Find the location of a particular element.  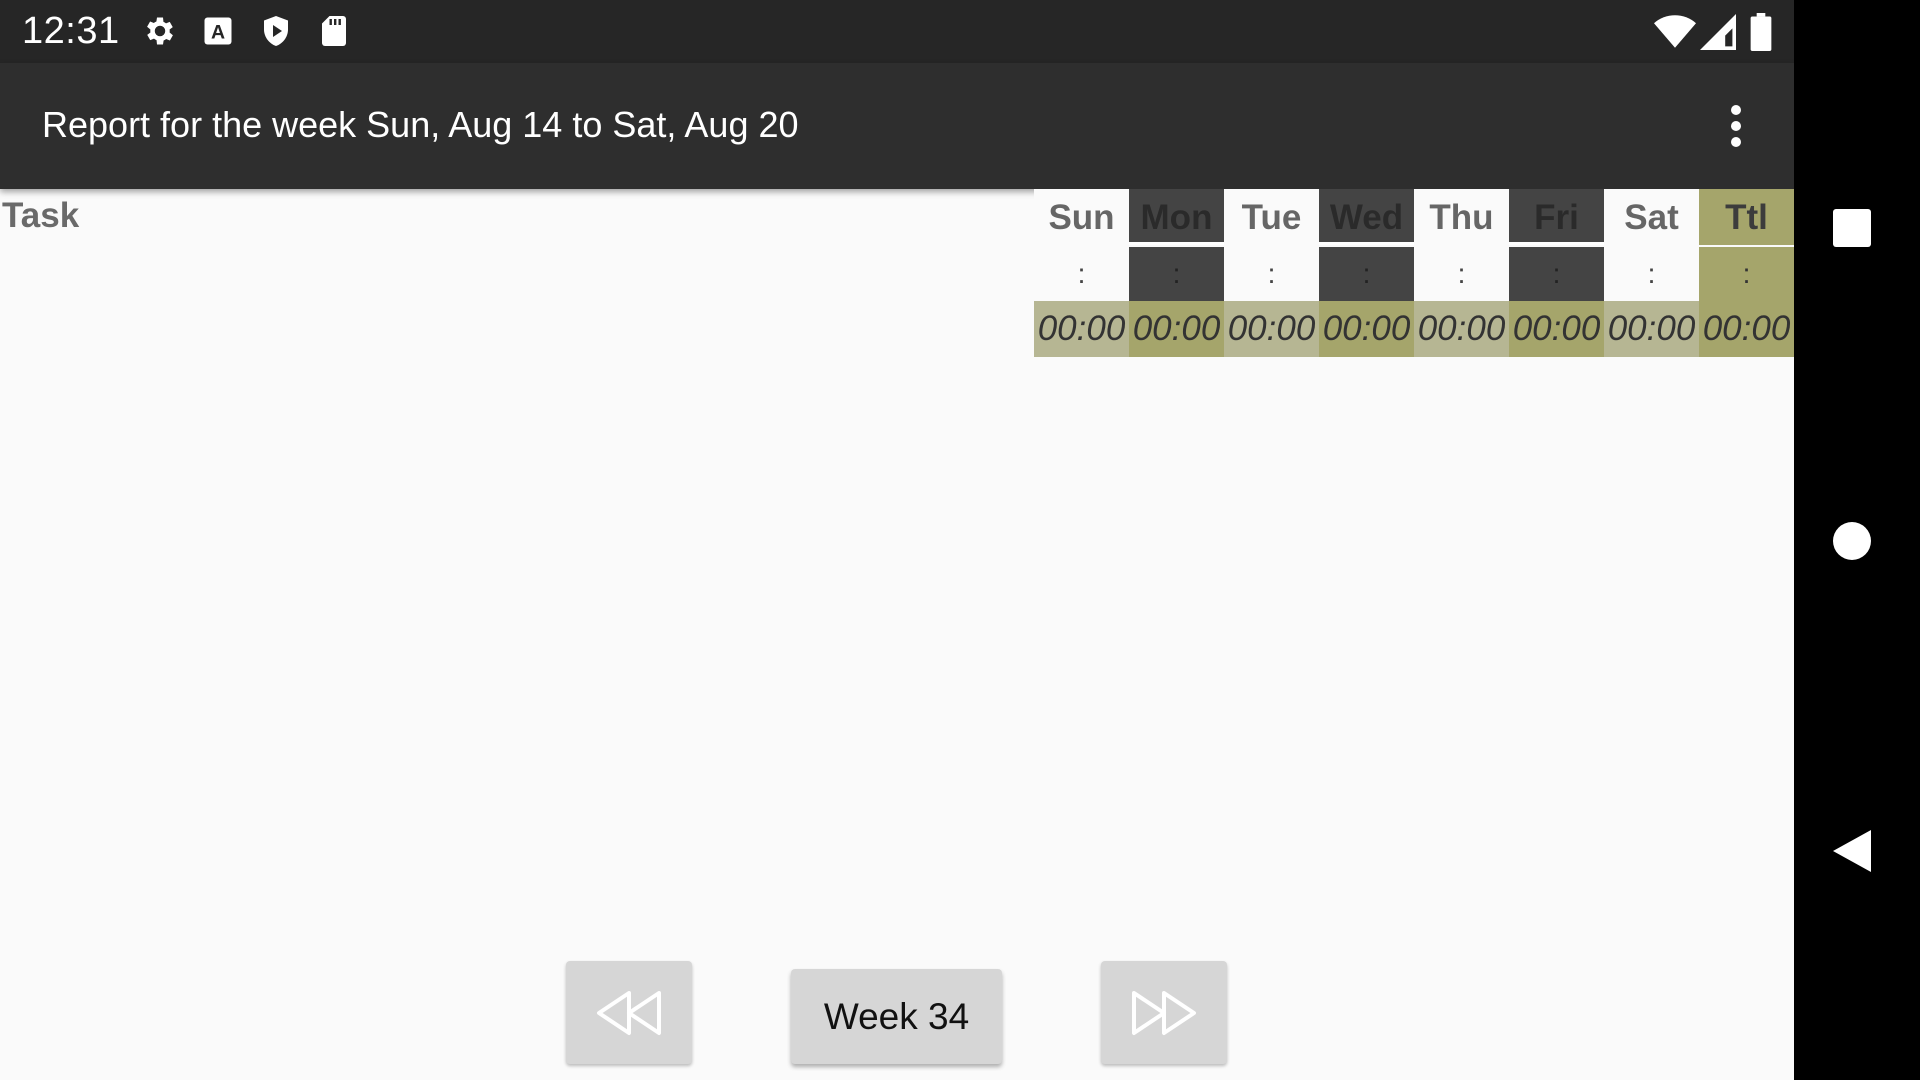

day-column-thu: Thu : 00:00 is located at coordinates (1461, 273).